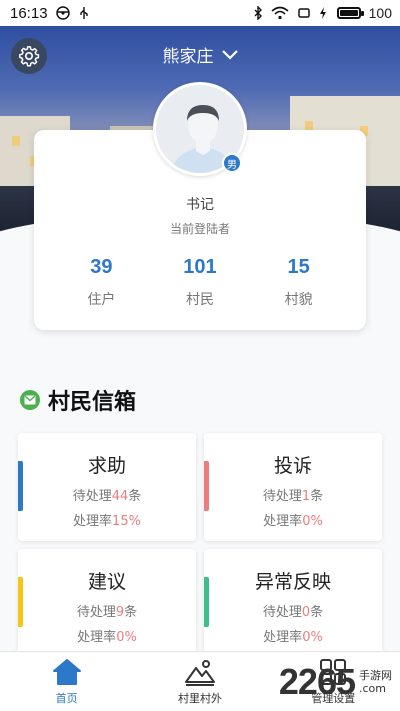  Describe the element at coordinates (29, 13) in the screenshot. I see `status-time: 16:13` at that location.